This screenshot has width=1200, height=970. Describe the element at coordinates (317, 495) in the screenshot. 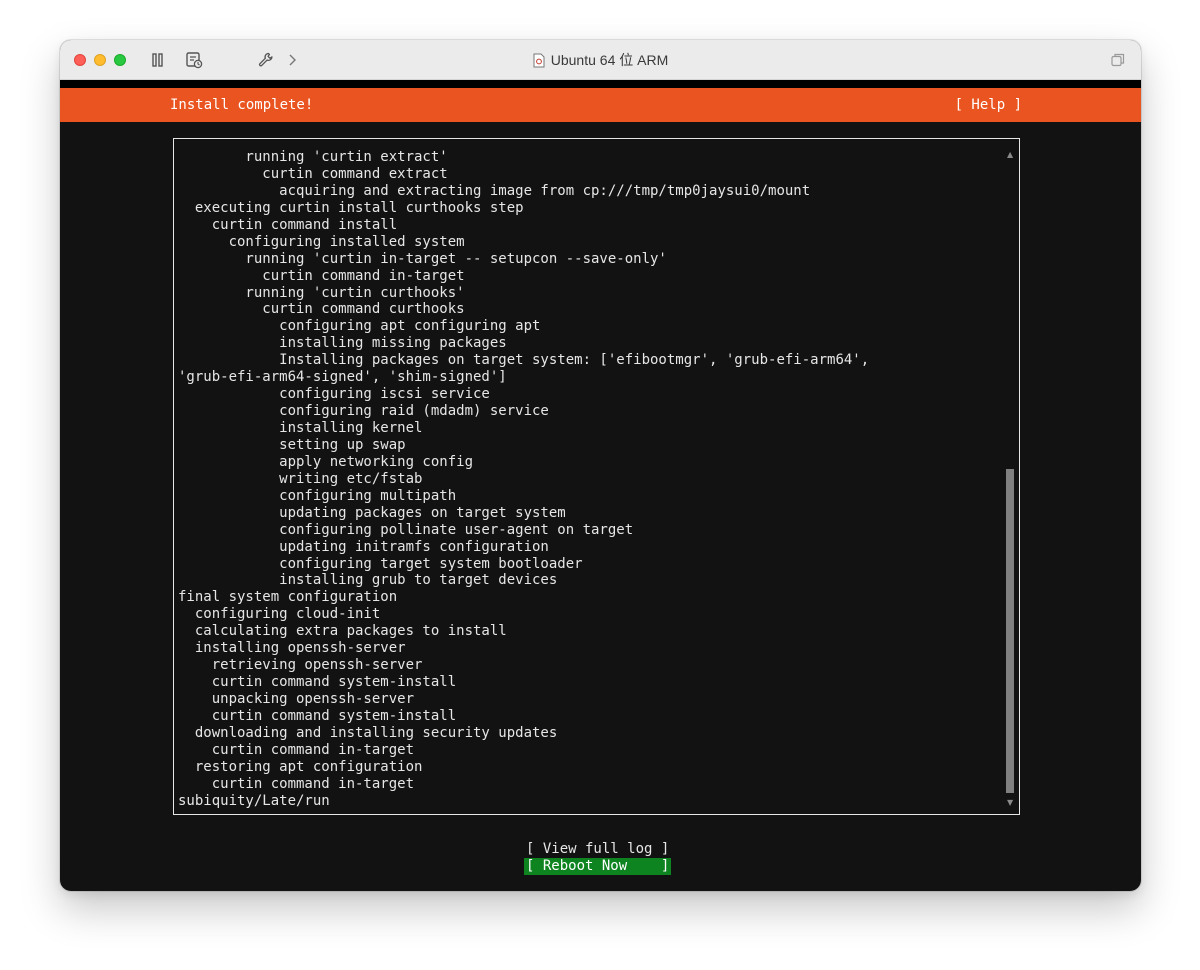

I see `log-line: configuring multipath` at that location.